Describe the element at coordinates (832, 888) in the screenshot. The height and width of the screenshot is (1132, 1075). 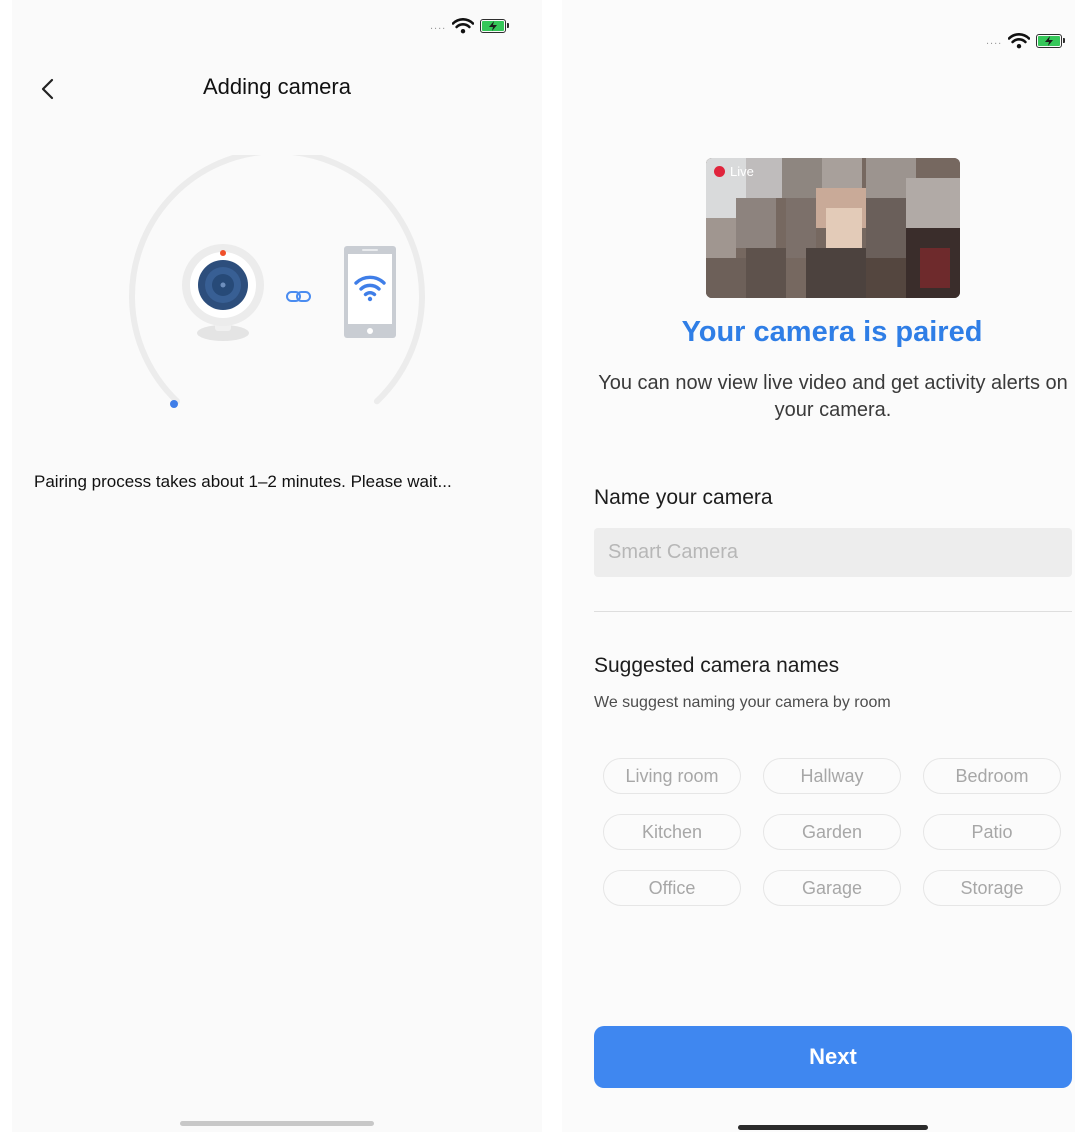
I see `chip-garage: Garage` at that location.